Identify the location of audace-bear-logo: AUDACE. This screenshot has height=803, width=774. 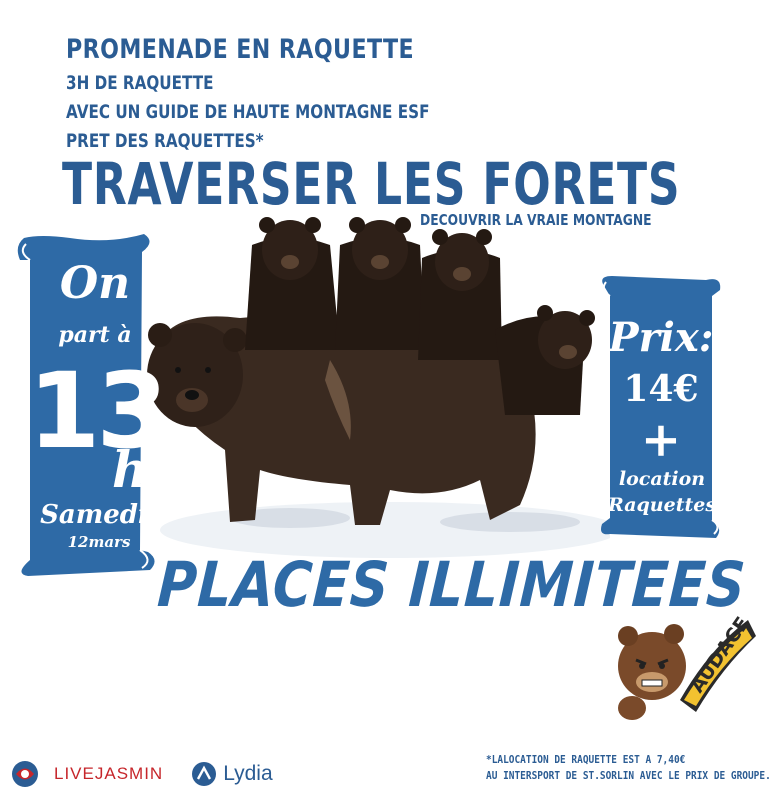
(687, 666).